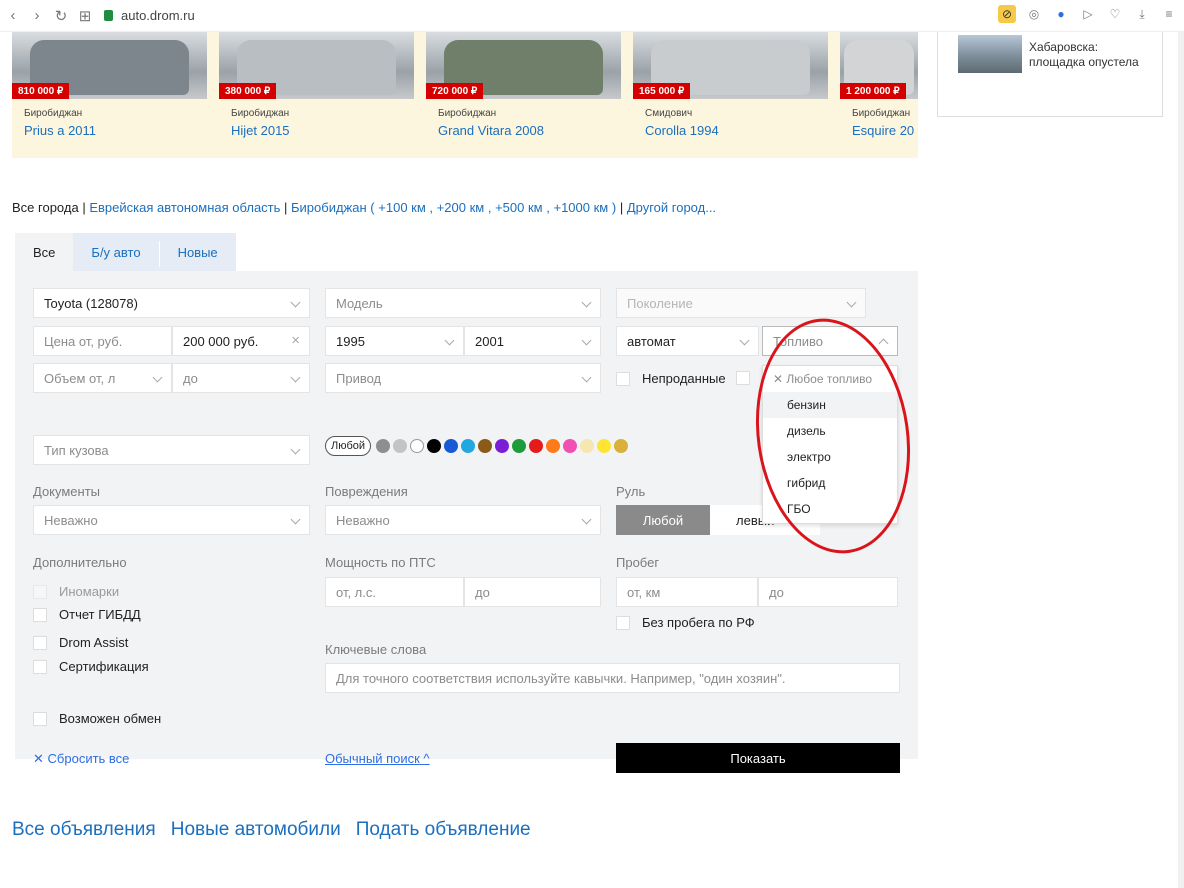 The height and width of the screenshot is (888, 1184). Describe the element at coordinates (463, 378) in the screenshot. I see `drive-select: Привод` at that location.